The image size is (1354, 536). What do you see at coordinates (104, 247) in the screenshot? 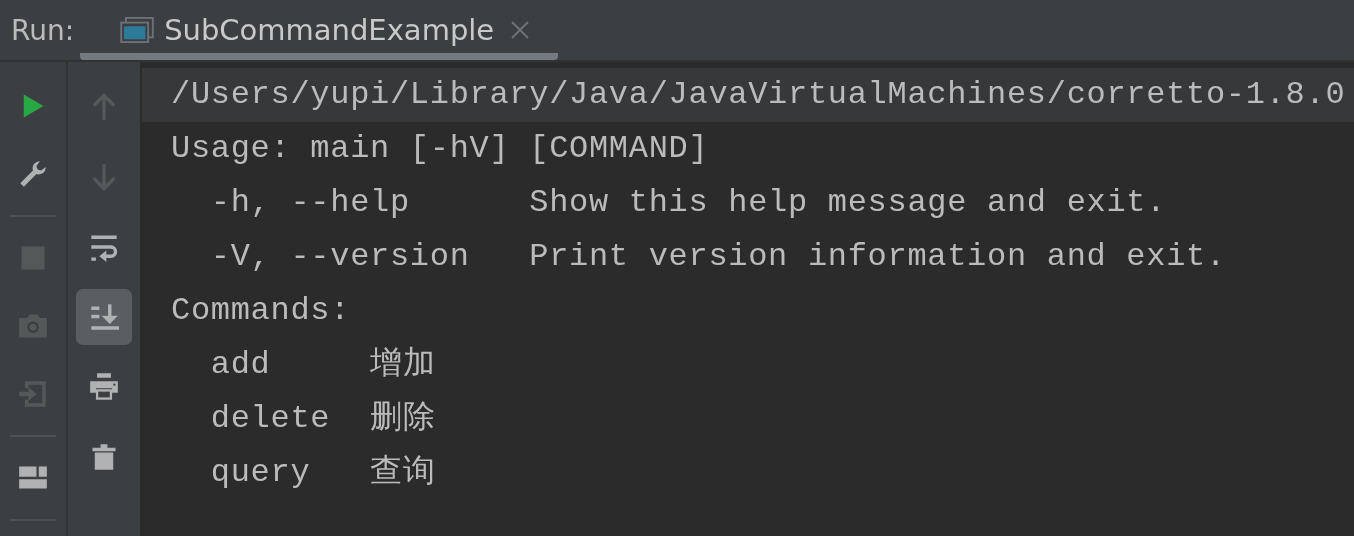
I see `soft-wrap-icon` at bounding box center [104, 247].